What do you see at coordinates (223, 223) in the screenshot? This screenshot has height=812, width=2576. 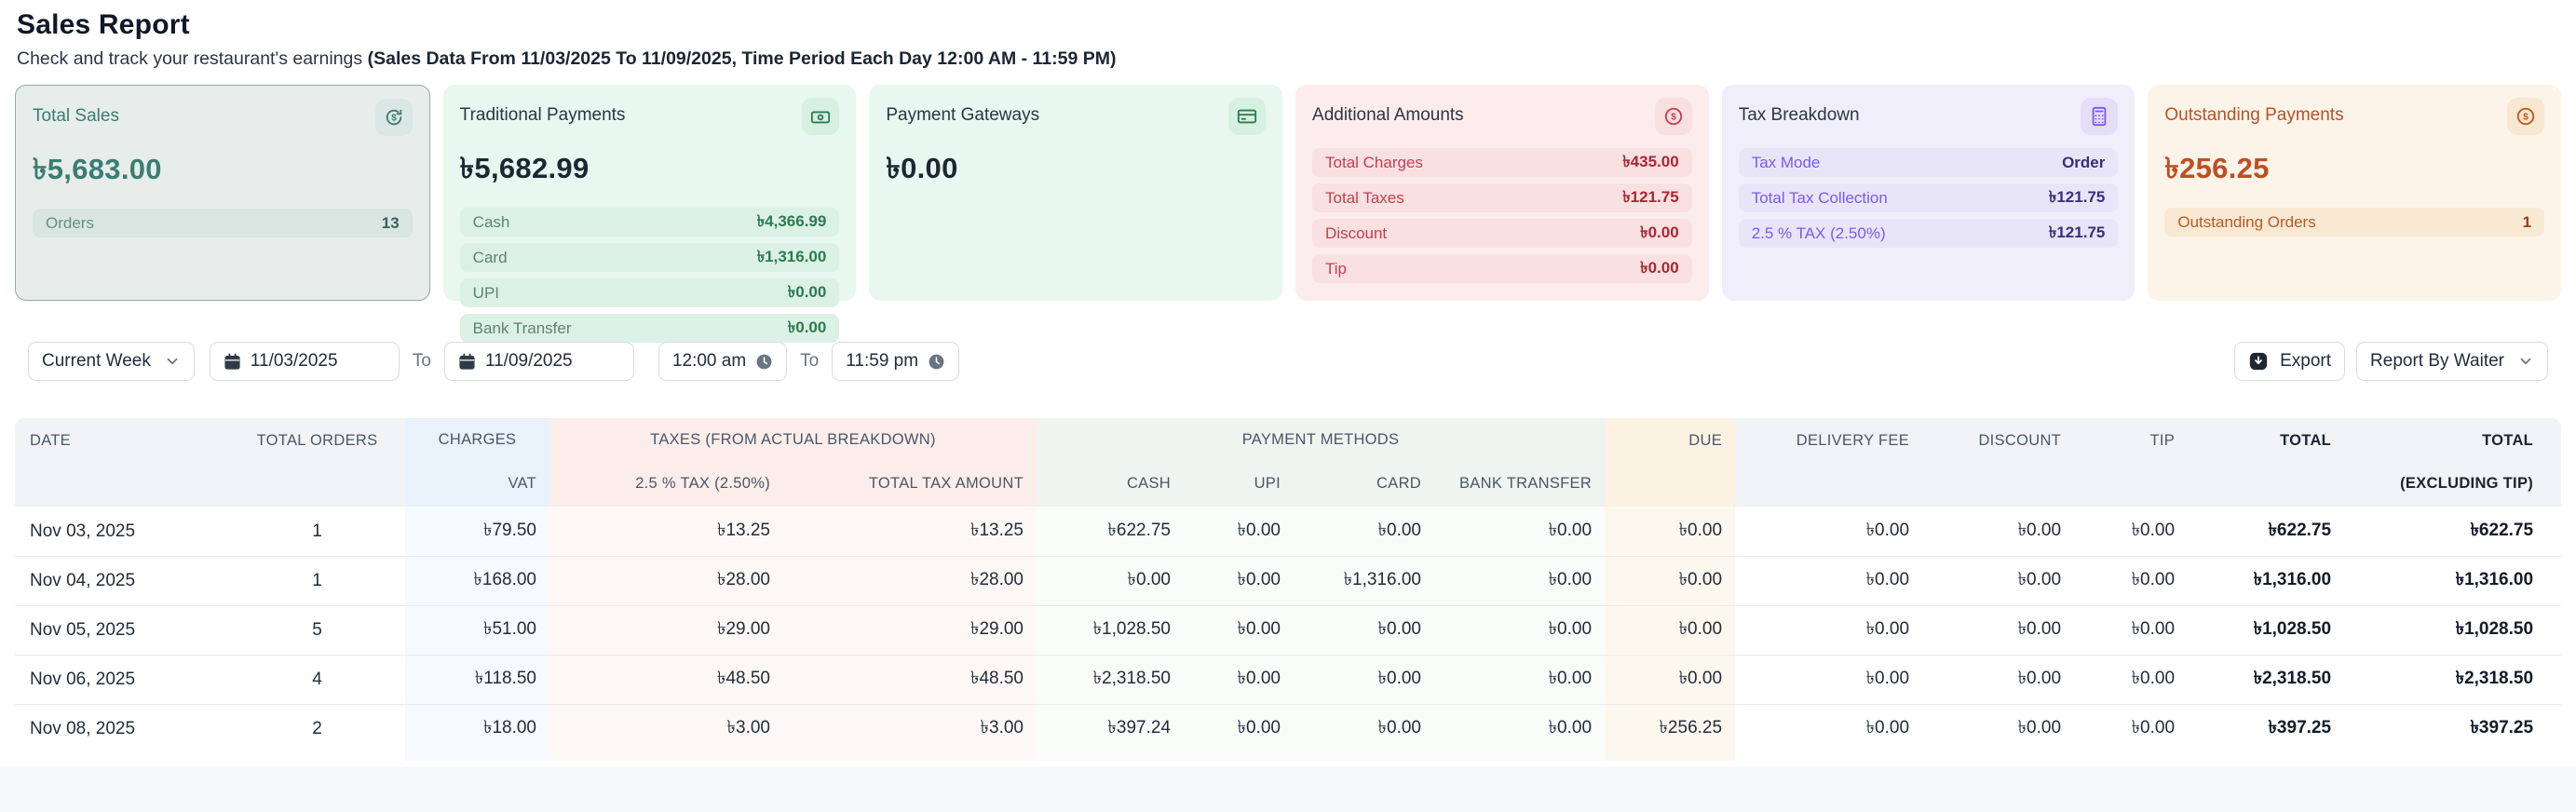 I see `card-stat-row: Orders 13` at bounding box center [223, 223].